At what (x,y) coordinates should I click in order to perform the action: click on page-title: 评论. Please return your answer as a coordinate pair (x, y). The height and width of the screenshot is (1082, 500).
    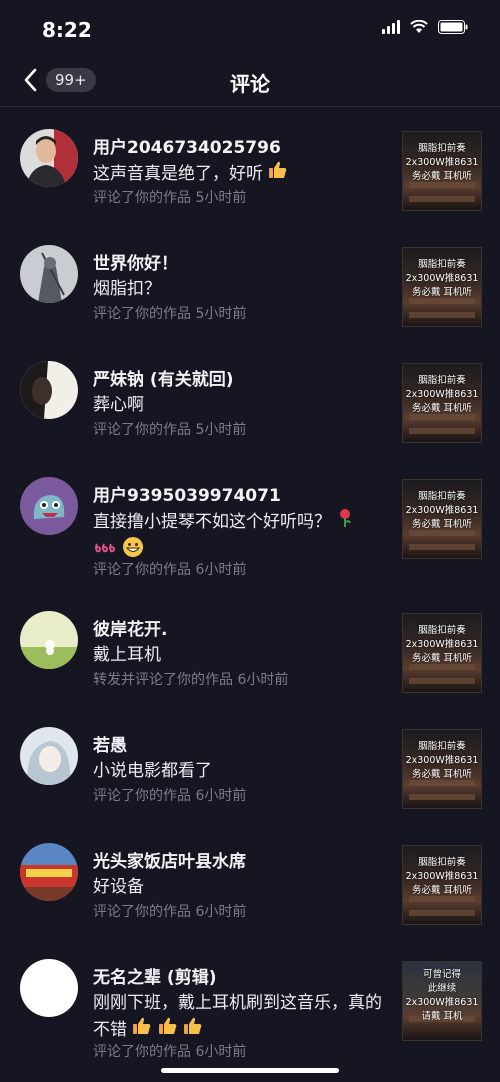
    Looking at the image, I should click on (250, 84).